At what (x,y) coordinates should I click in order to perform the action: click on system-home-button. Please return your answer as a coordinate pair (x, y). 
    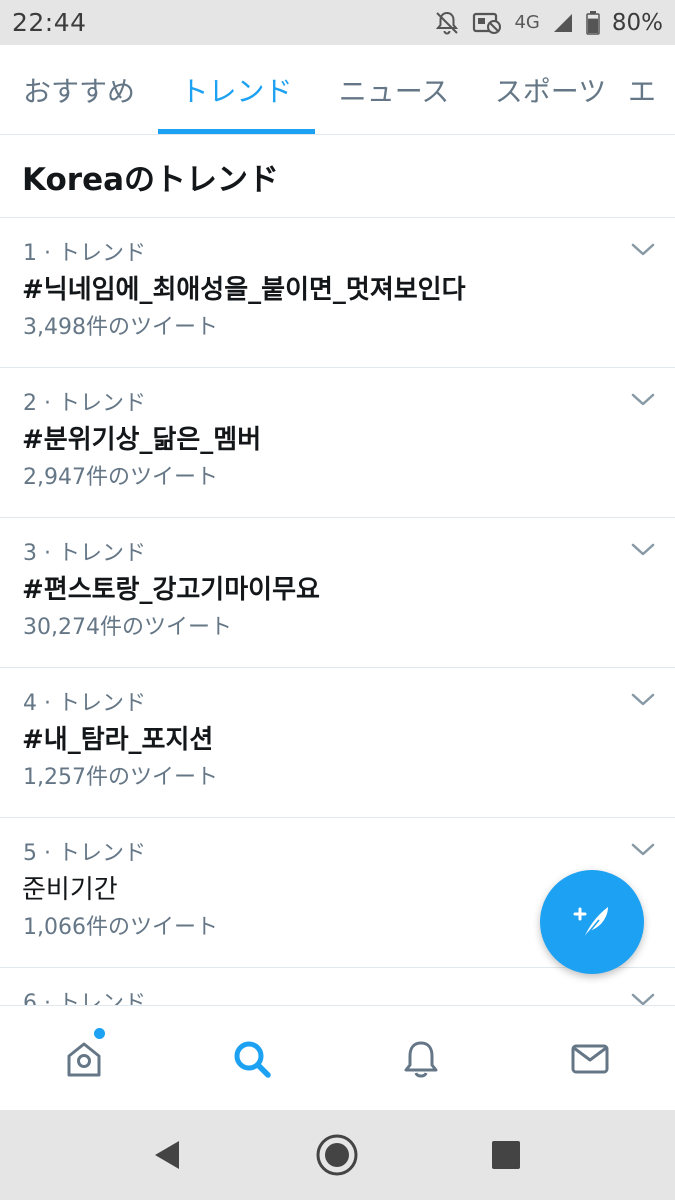
    Looking at the image, I should click on (337, 1155).